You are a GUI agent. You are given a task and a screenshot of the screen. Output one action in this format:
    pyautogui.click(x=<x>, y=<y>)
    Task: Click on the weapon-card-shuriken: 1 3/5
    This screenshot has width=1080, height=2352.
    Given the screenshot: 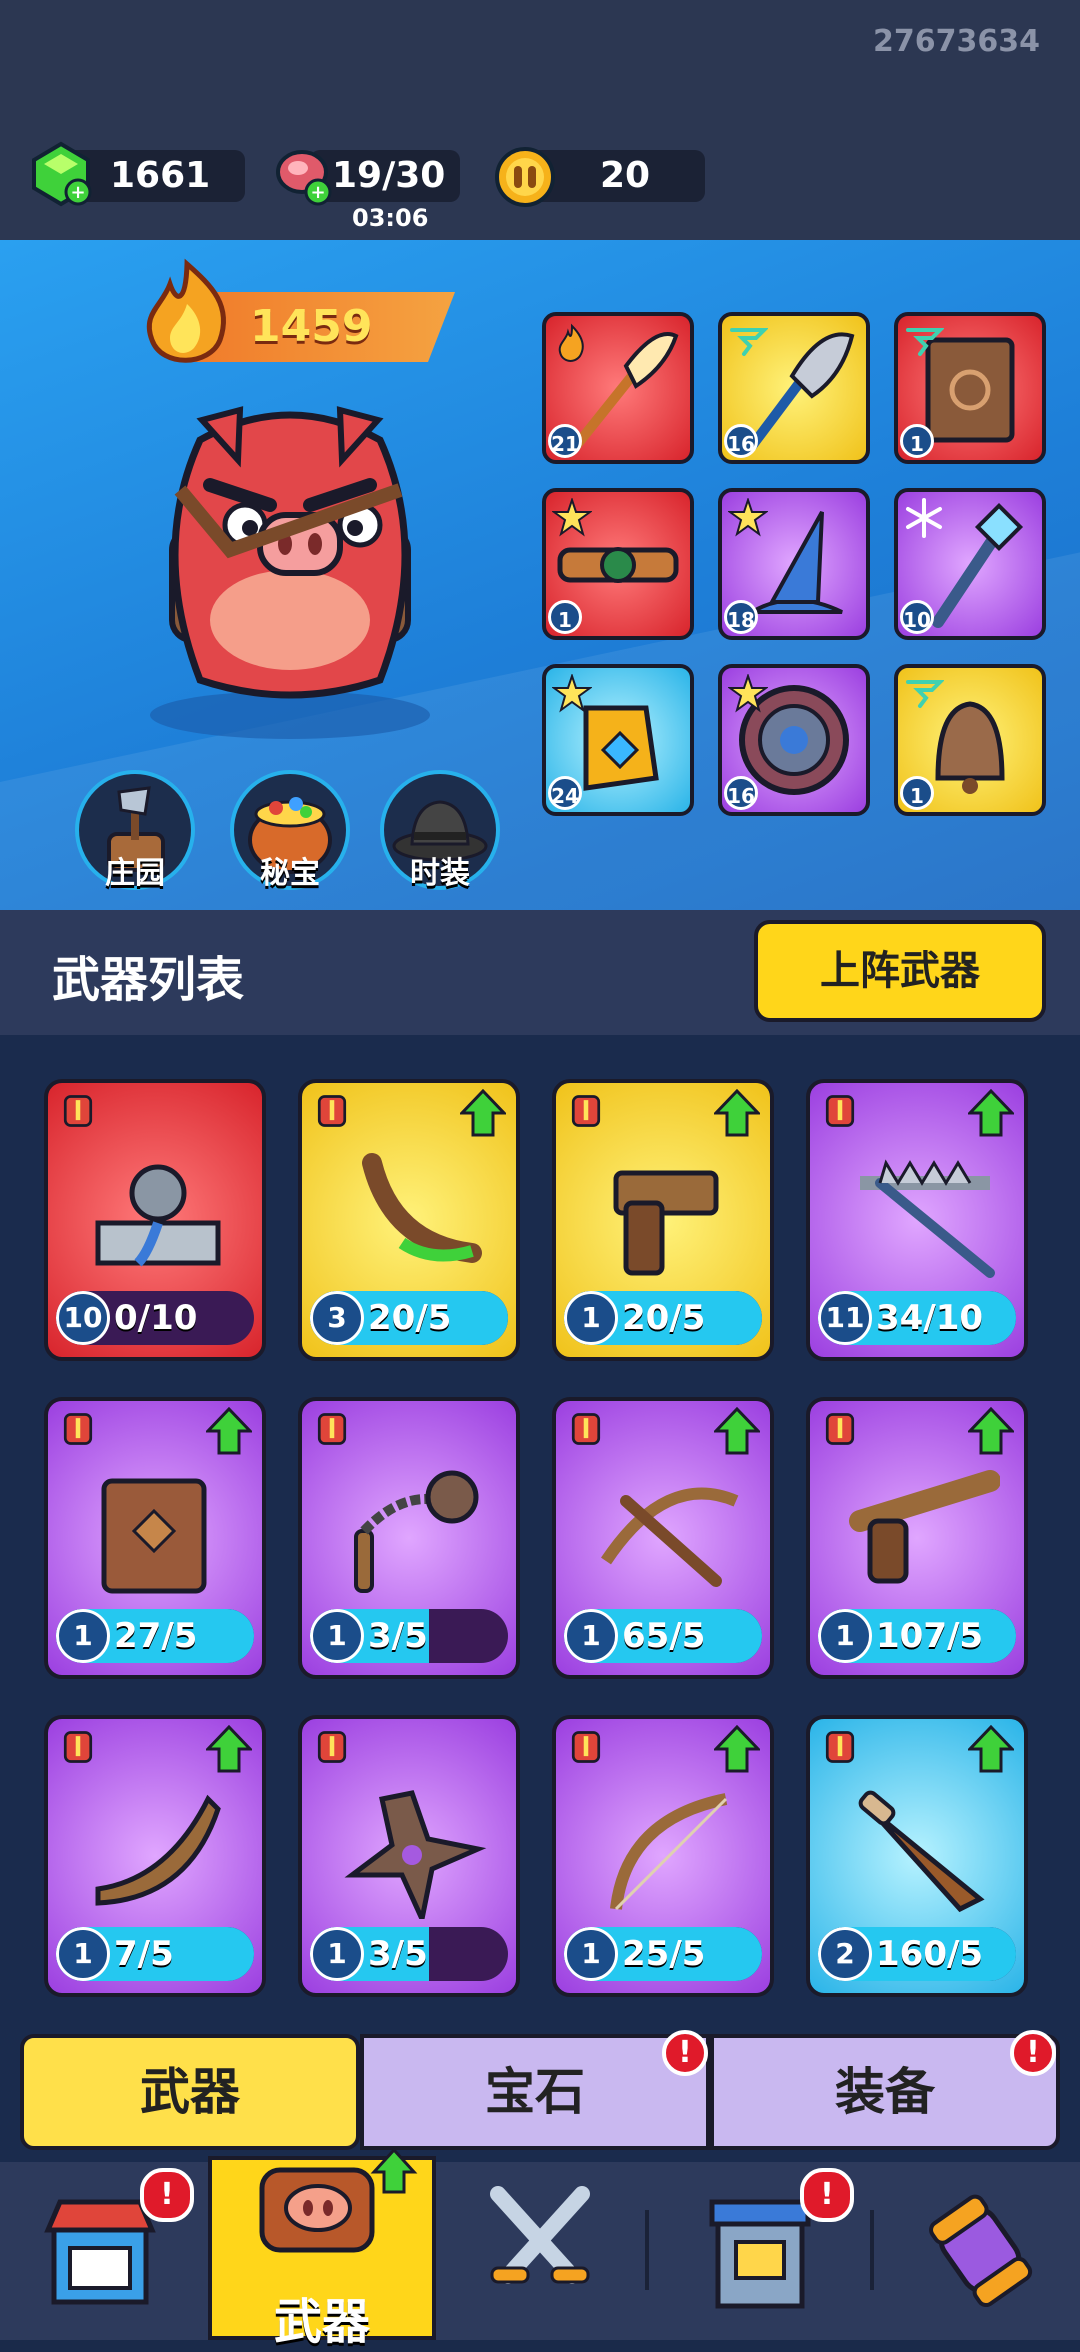 What is the action you would take?
    pyautogui.click(x=409, y=1856)
    